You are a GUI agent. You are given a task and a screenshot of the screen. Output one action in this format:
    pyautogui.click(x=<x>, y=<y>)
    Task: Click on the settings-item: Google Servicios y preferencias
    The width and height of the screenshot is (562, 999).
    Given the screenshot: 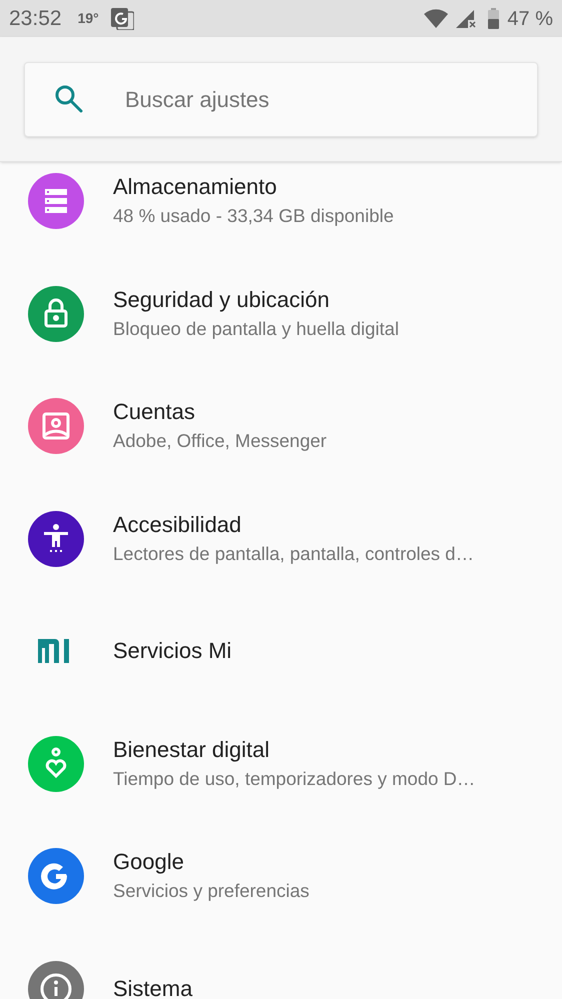 What is the action you would take?
    pyautogui.click(x=281, y=876)
    